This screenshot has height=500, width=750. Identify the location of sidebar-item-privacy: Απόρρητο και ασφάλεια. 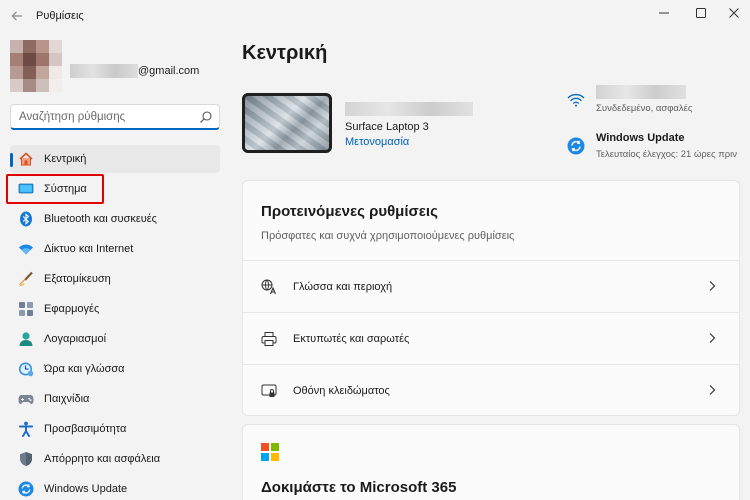
(115, 459).